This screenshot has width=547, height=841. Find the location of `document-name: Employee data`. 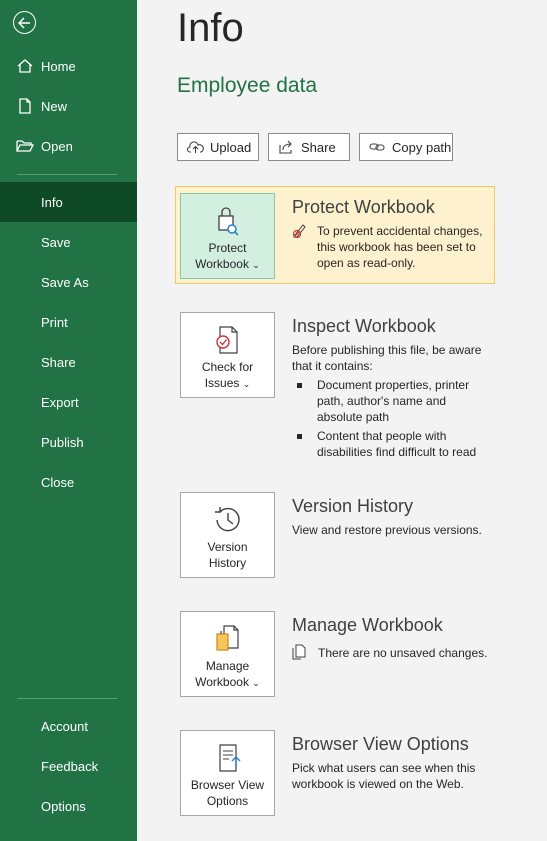

document-name: Employee data is located at coordinates (247, 85).